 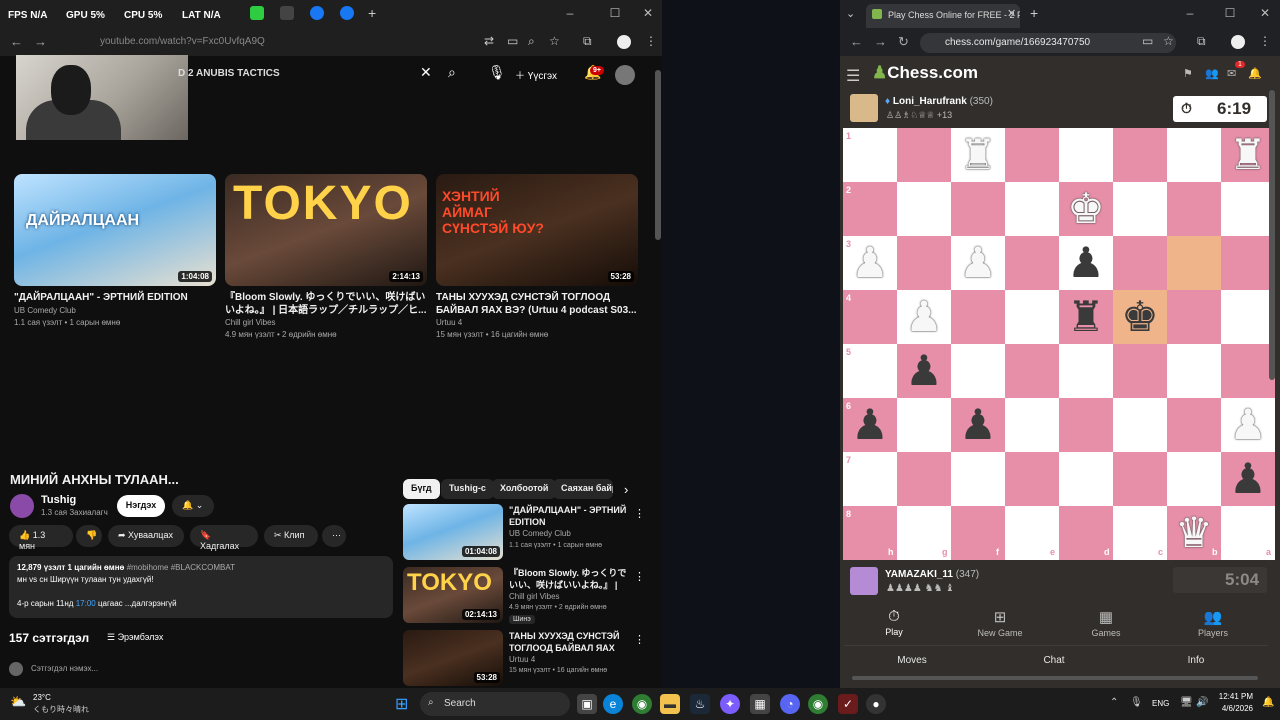 What do you see at coordinates (453, 595) in the screenshot?
I see `side-thumb-2: TOKYO 02:14:13` at bounding box center [453, 595].